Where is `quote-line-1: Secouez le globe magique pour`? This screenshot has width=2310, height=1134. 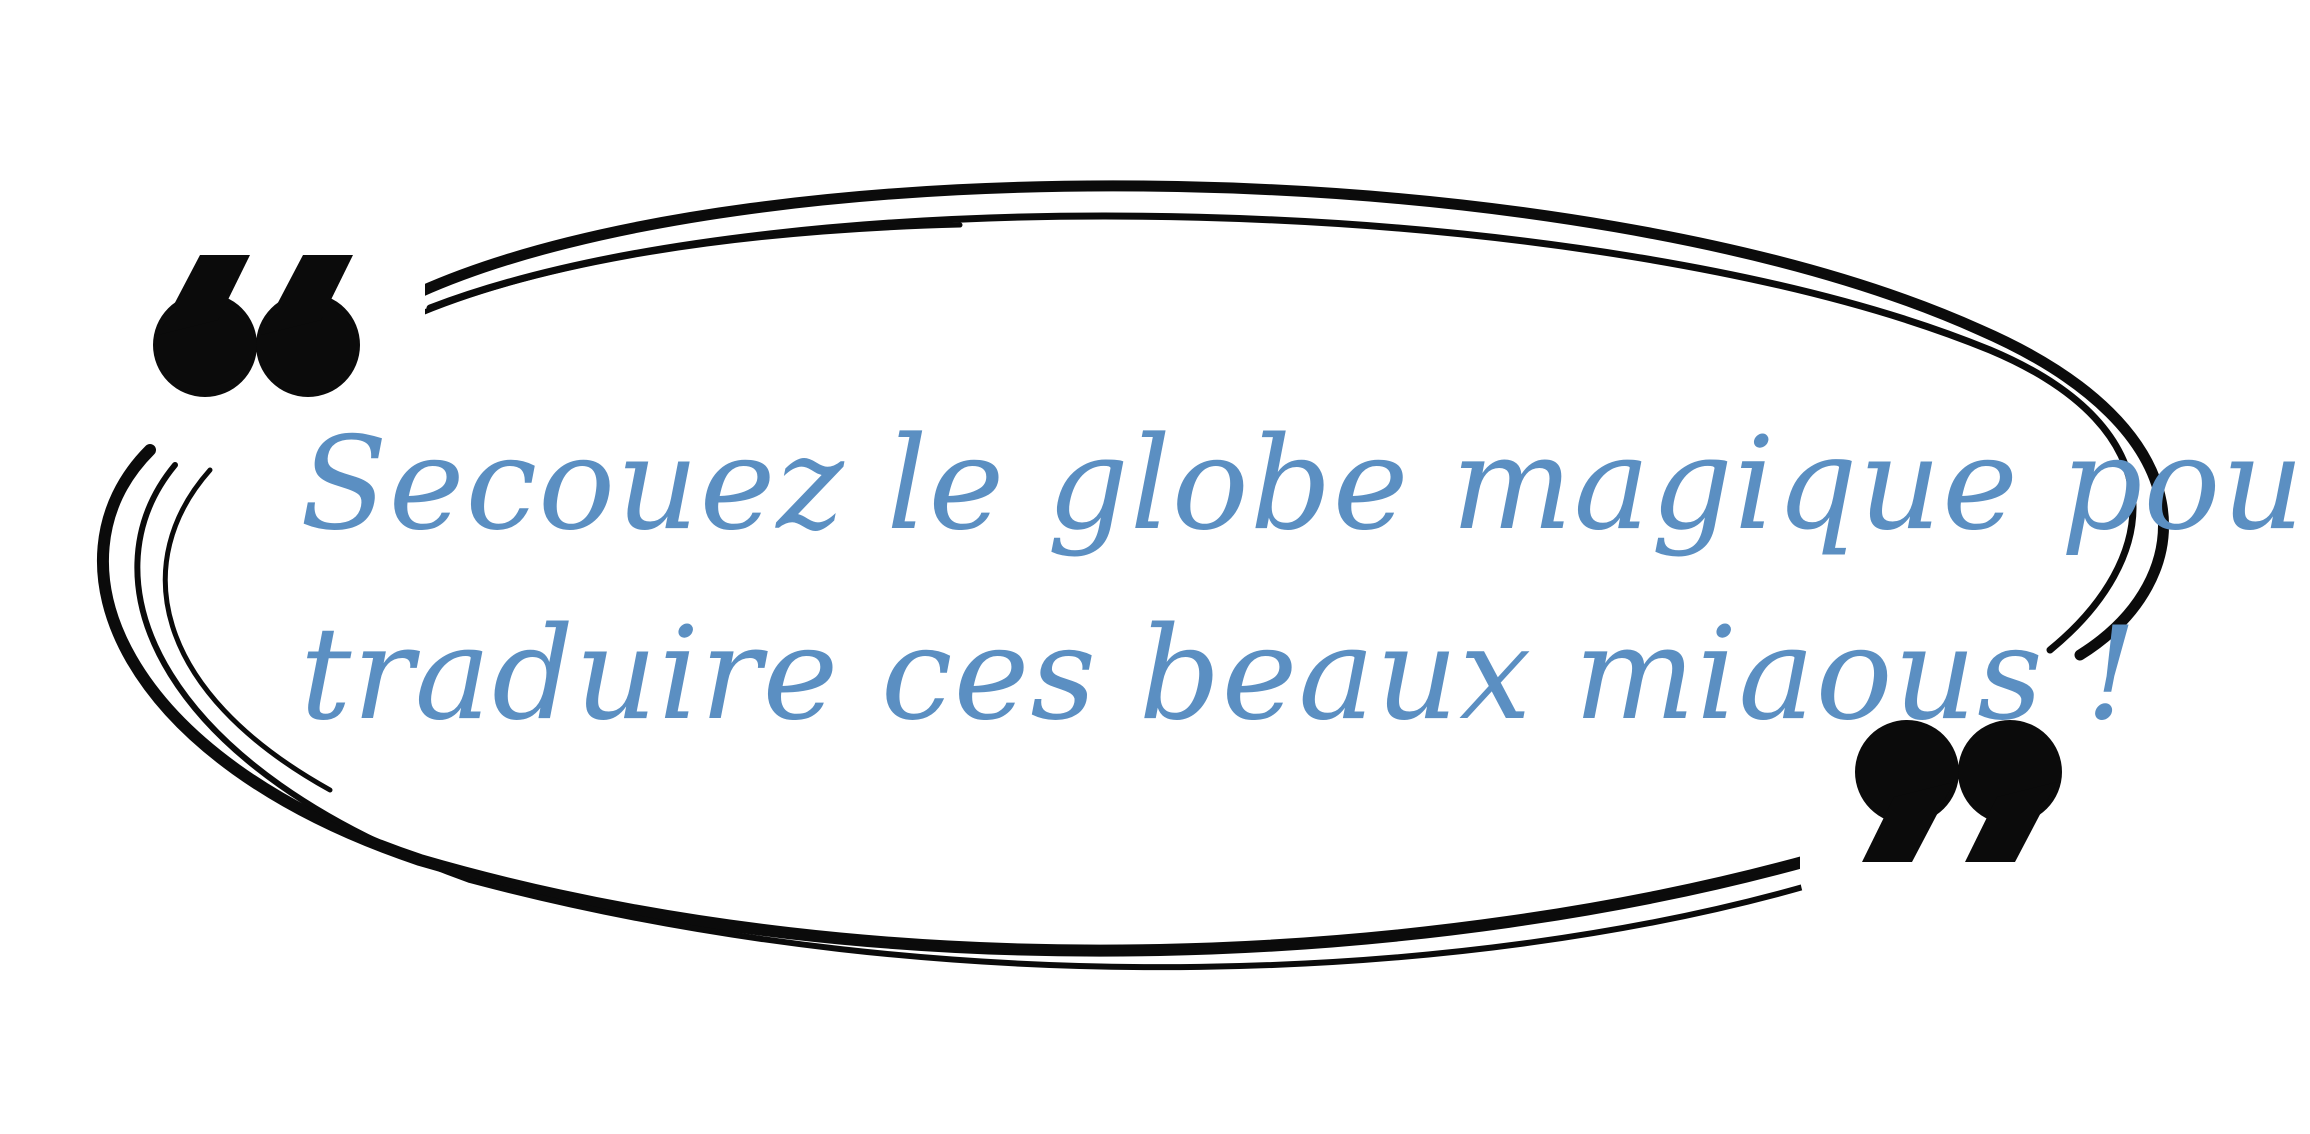
quote-line-1: Secouez le globe magique pour is located at coordinates (1305, 484).